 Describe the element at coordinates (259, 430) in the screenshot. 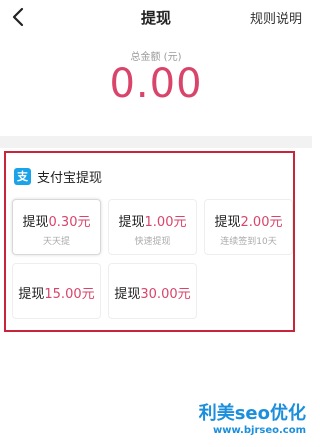

I see `watermark-url: www.bjrseo.com` at that location.